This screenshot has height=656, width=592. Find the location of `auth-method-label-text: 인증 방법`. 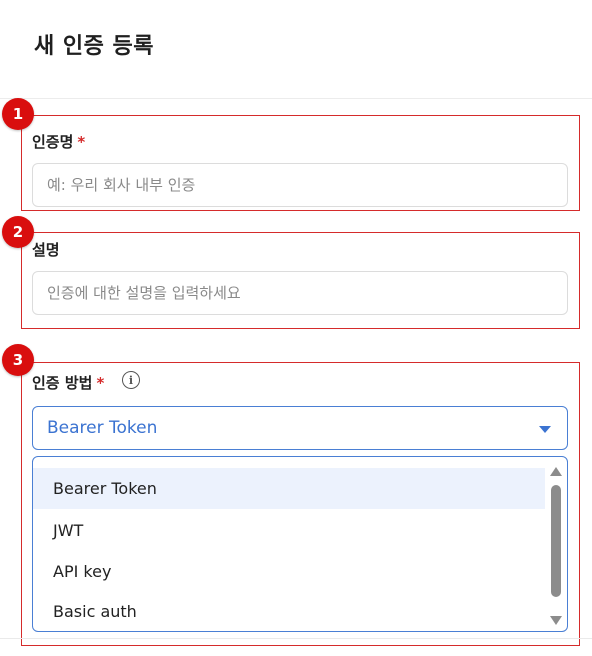

auth-method-label-text: 인증 방법 is located at coordinates (62, 383).